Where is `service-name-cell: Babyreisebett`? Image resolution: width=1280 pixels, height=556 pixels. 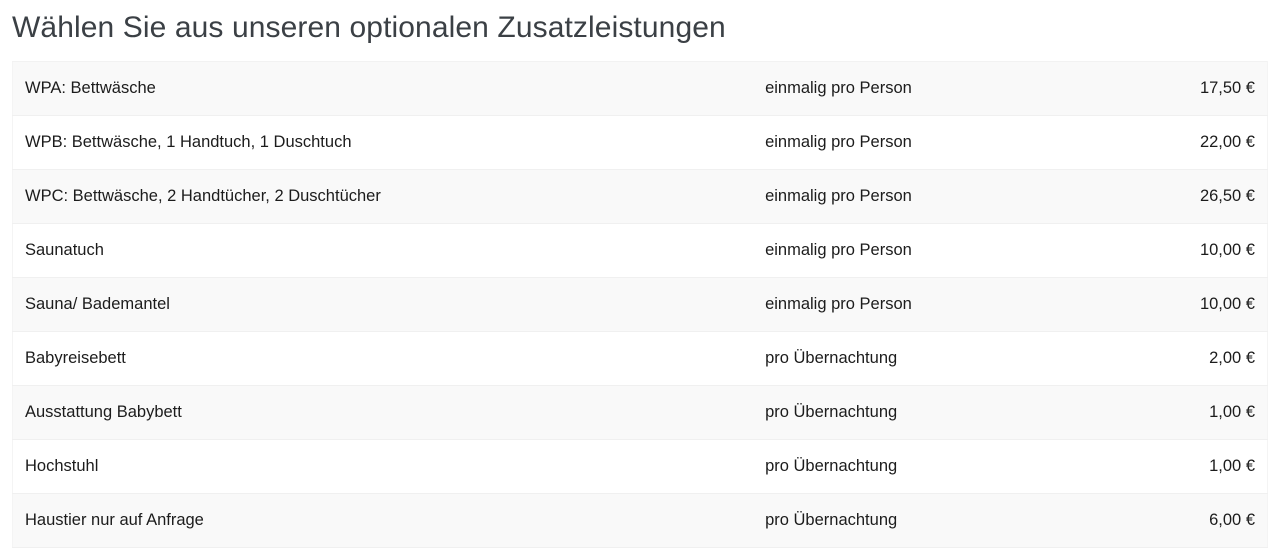 service-name-cell: Babyreisebett is located at coordinates (75, 357).